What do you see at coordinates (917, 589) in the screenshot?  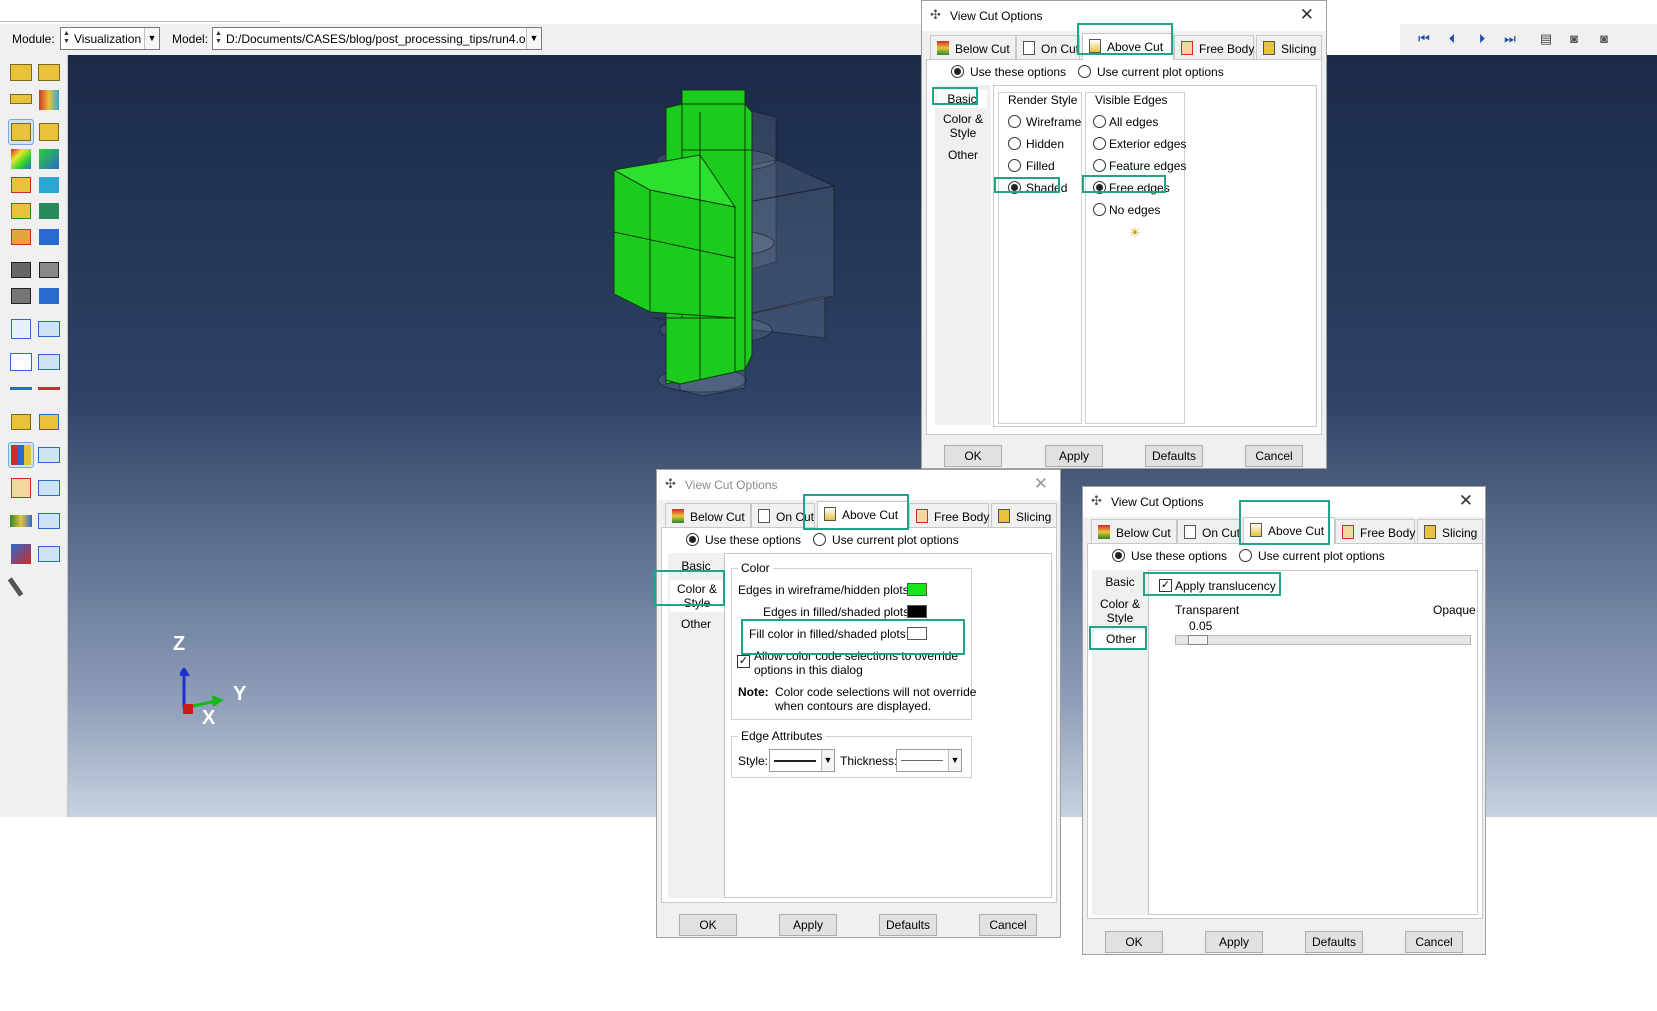 I see `edges-wireframe-color-swatch` at bounding box center [917, 589].